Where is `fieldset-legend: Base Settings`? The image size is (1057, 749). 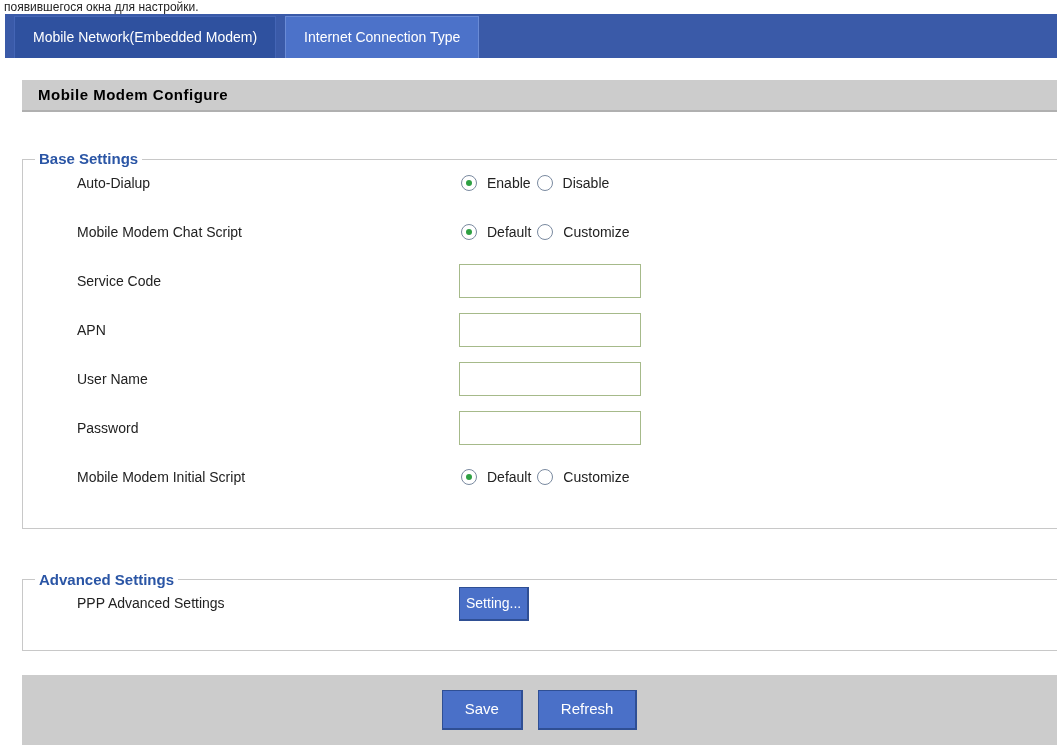
fieldset-legend: Base Settings is located at coordinates (89, 159).